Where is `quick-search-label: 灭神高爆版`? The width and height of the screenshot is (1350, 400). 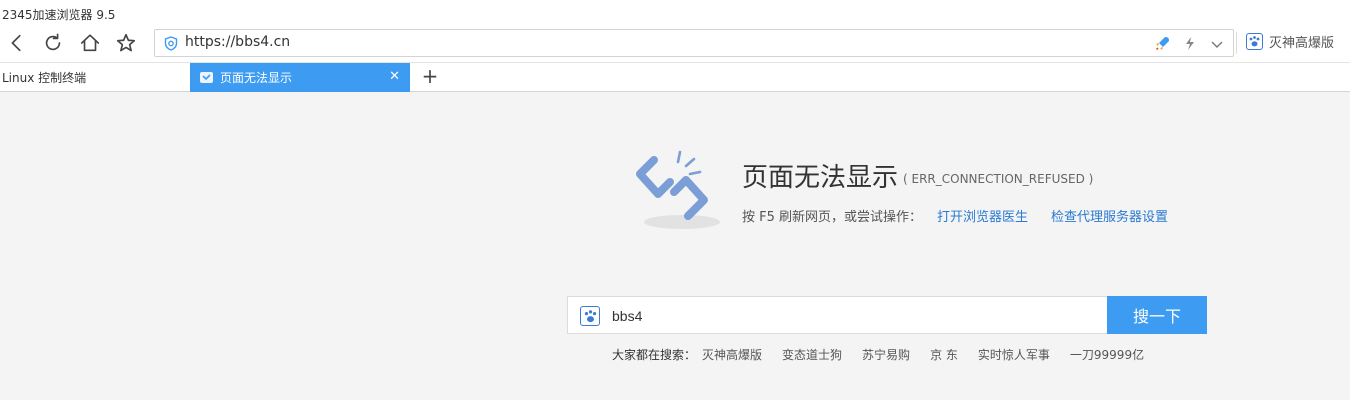
quick-search-label: 灭神高爆版 is located at coordinates (1302, 43).